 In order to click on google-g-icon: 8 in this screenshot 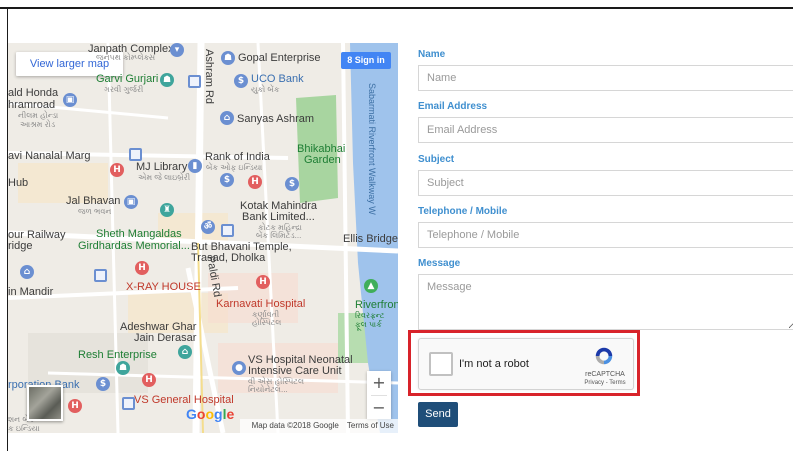, I will do `click(351, 60)`.